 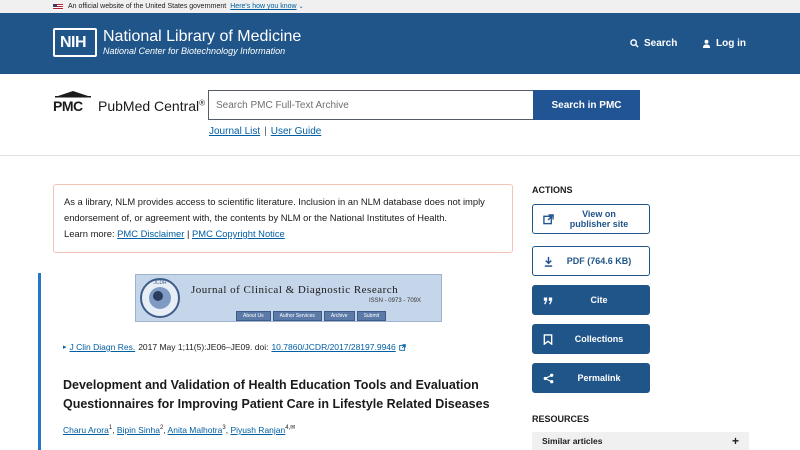 What do you see at coordinates (548, 301) in the screenshot?
I see `quote-icon` at bounding box center [548, 301].